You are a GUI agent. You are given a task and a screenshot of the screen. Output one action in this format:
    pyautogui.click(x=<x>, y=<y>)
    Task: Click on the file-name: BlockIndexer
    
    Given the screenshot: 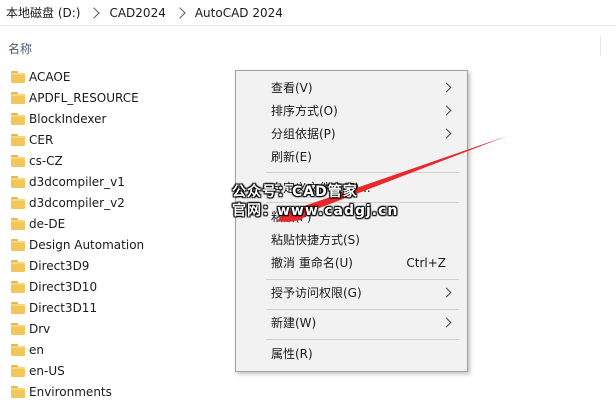 What is the action you would take?
    pyautogui.click(x=68, y=119)
    